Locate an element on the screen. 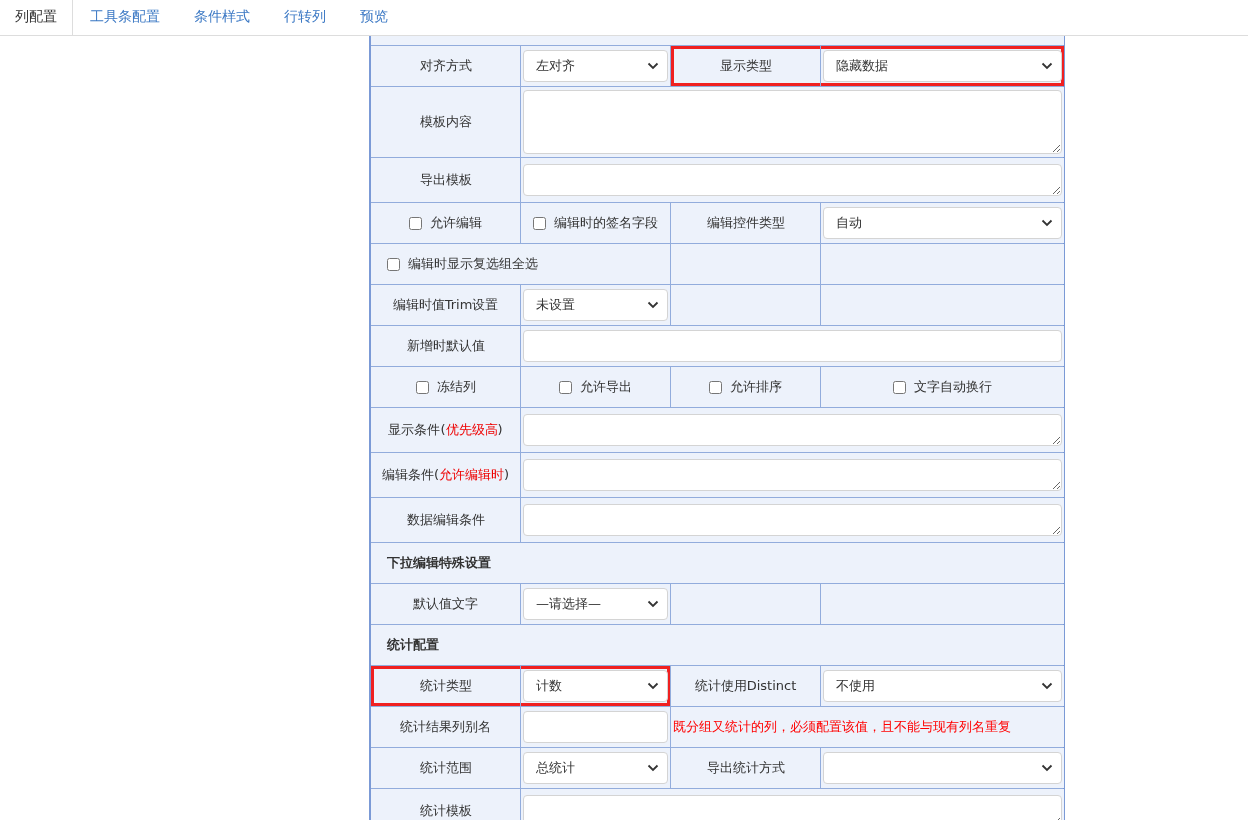 This screenshot has width=1248, height=820. field-label: 显示条件(优先级高) is located at coordinates (445, 430).